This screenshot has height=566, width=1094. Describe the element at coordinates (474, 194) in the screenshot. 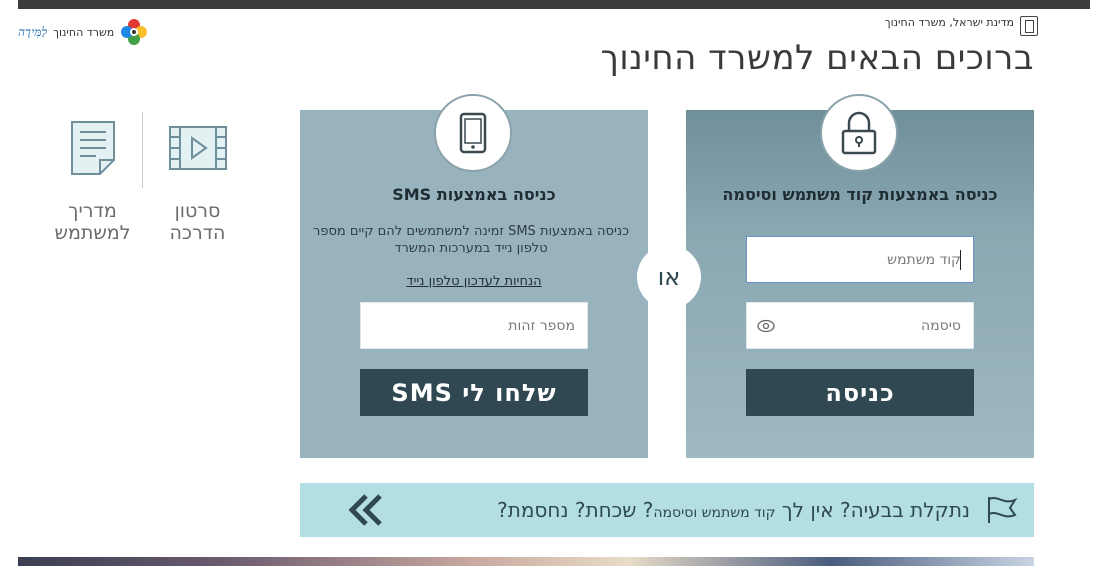

I see `sms-login-title: כניסה באמצעות SMS` at that location.